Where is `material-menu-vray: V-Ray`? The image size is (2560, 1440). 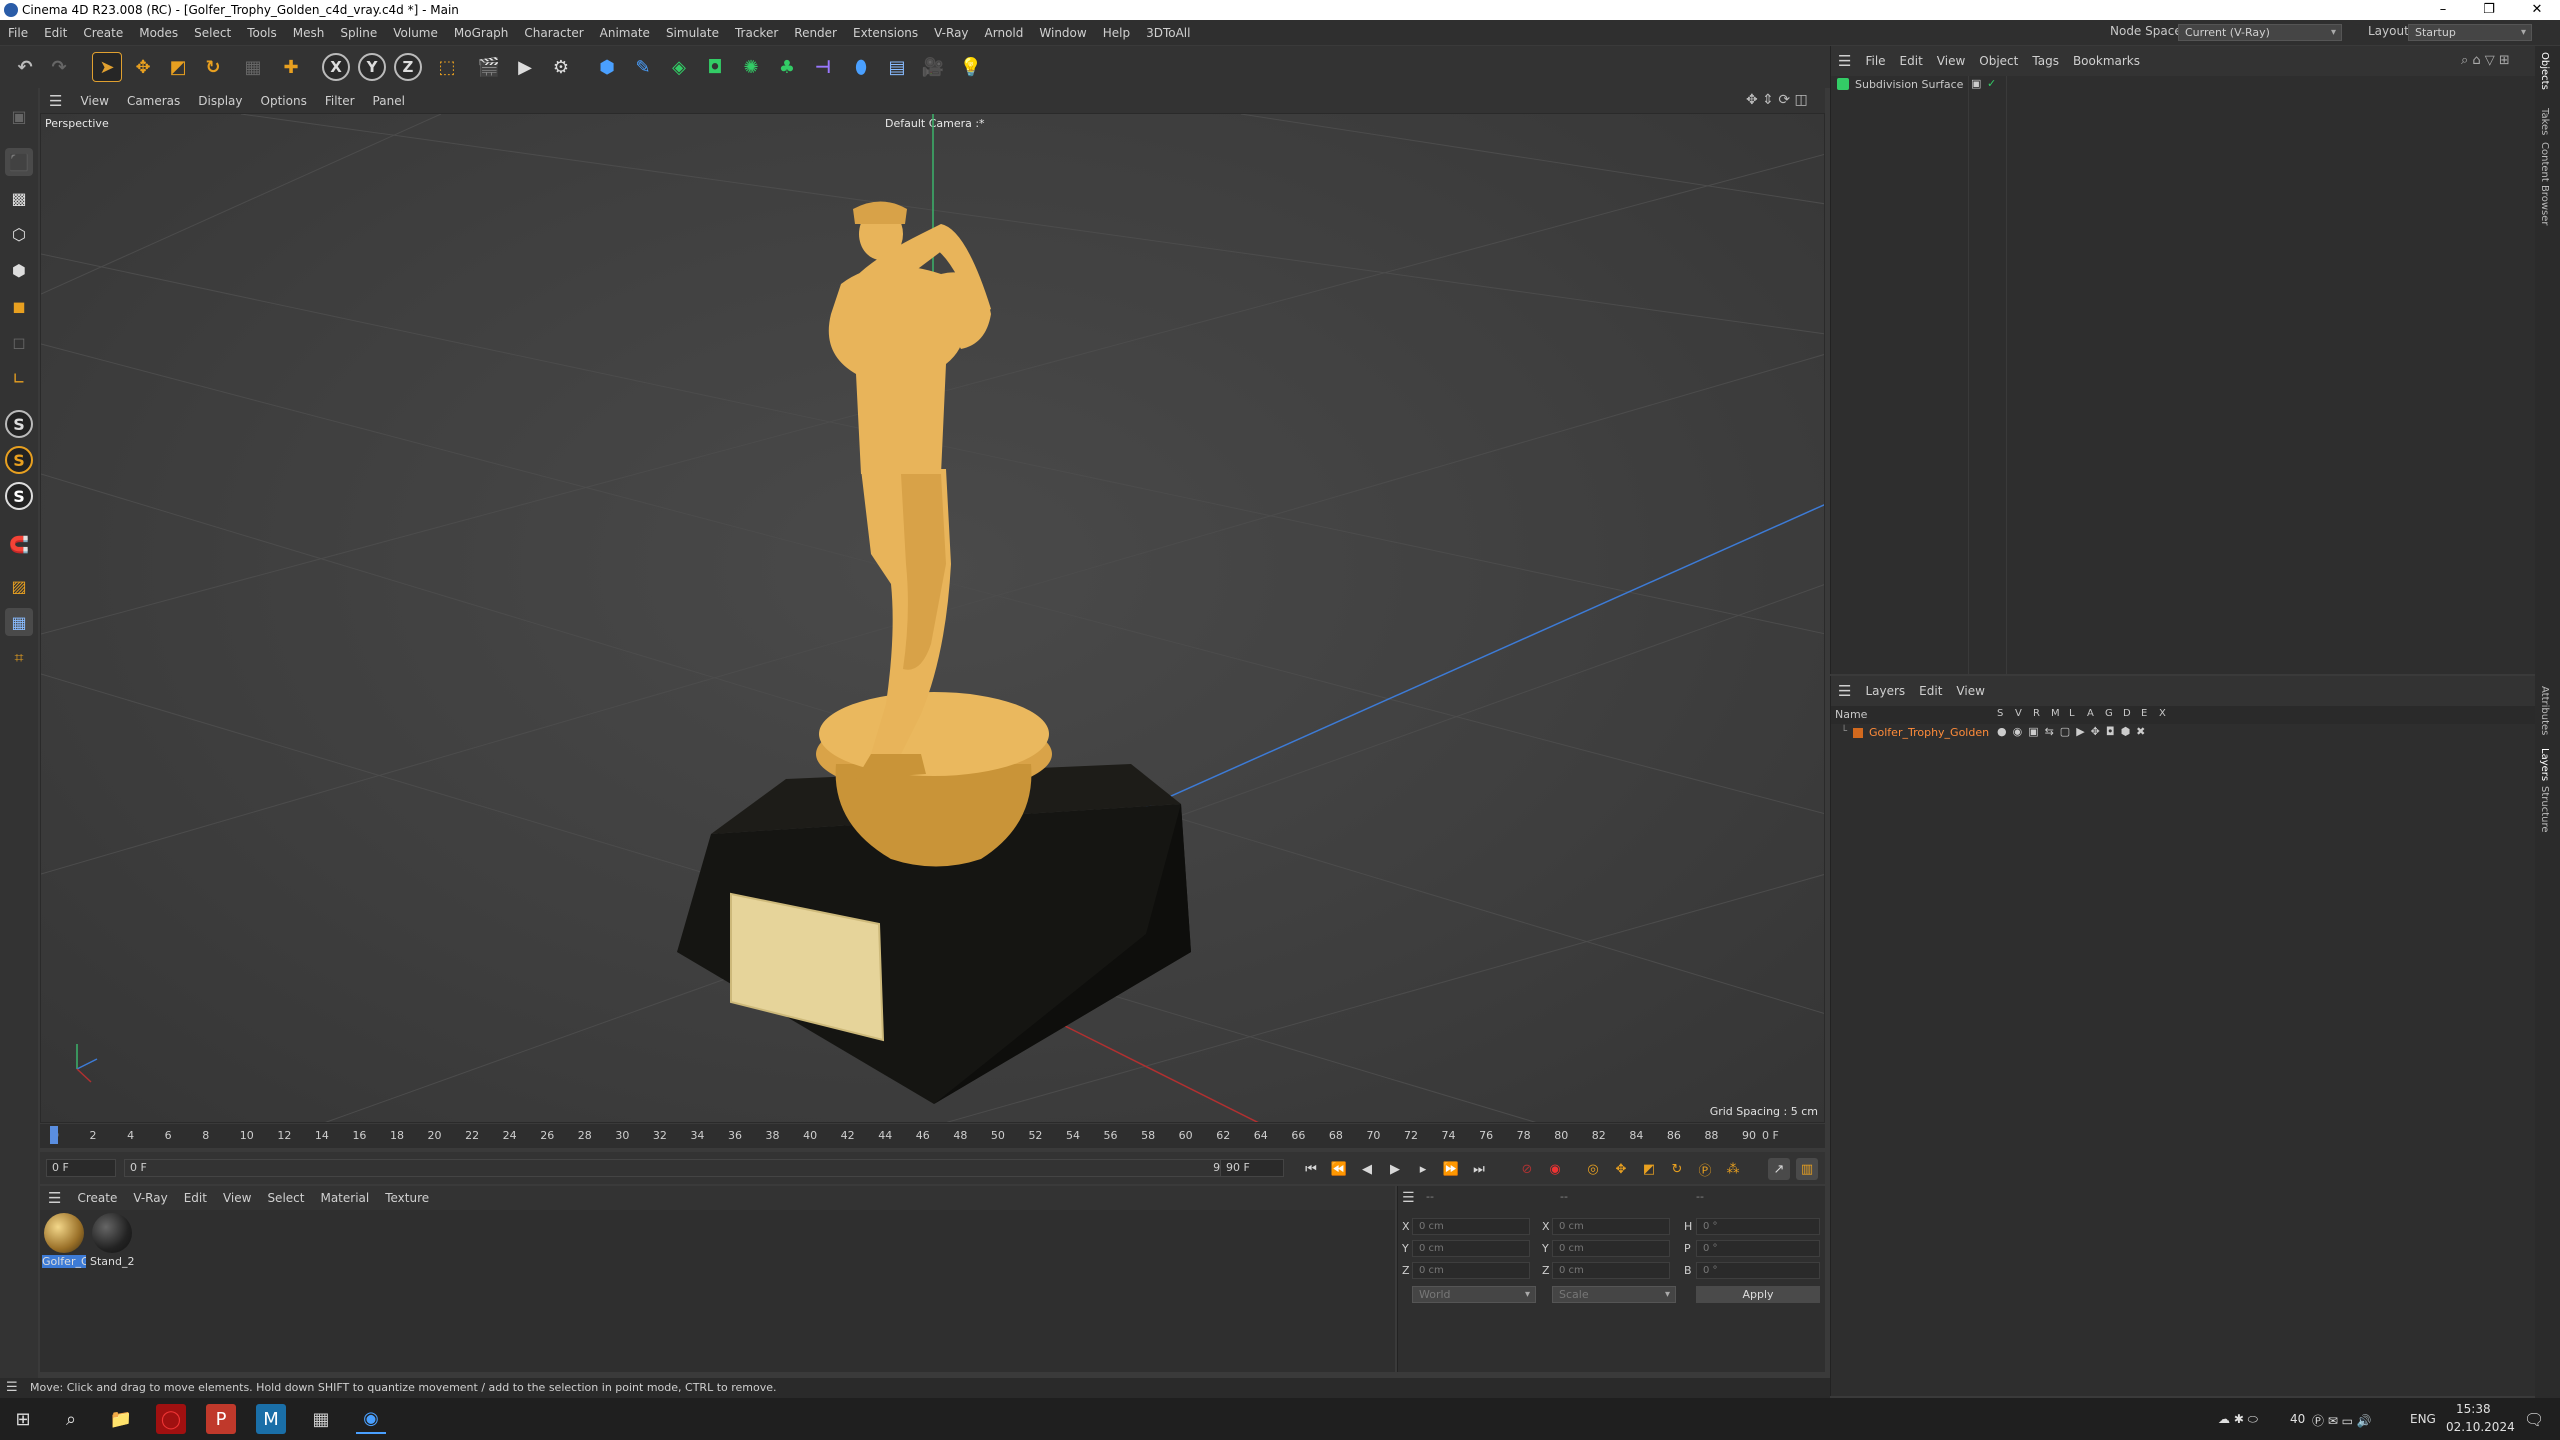 material-menu-vray: V-Ray is located at coordinates (150, 1198).